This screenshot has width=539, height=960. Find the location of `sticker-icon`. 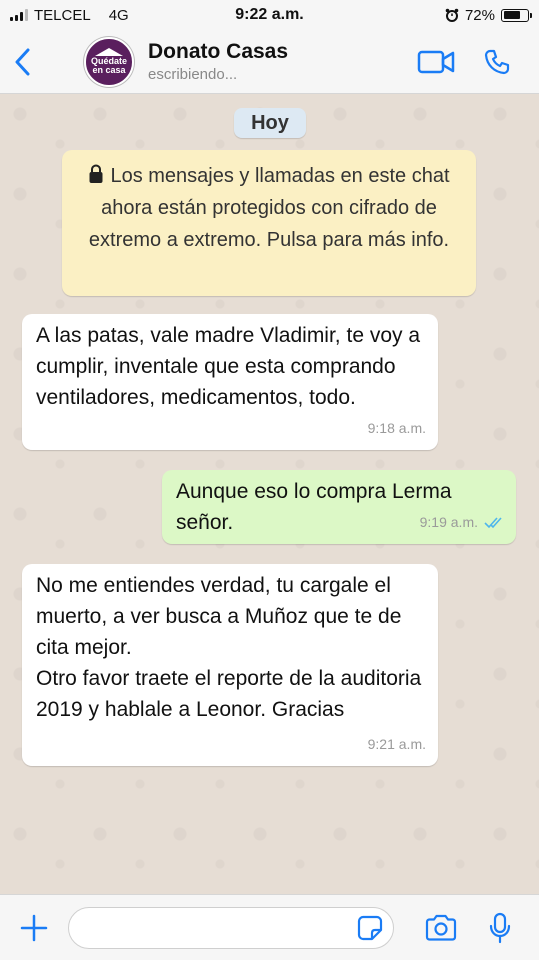

sticker-icon is located at coordinates (370, 927).